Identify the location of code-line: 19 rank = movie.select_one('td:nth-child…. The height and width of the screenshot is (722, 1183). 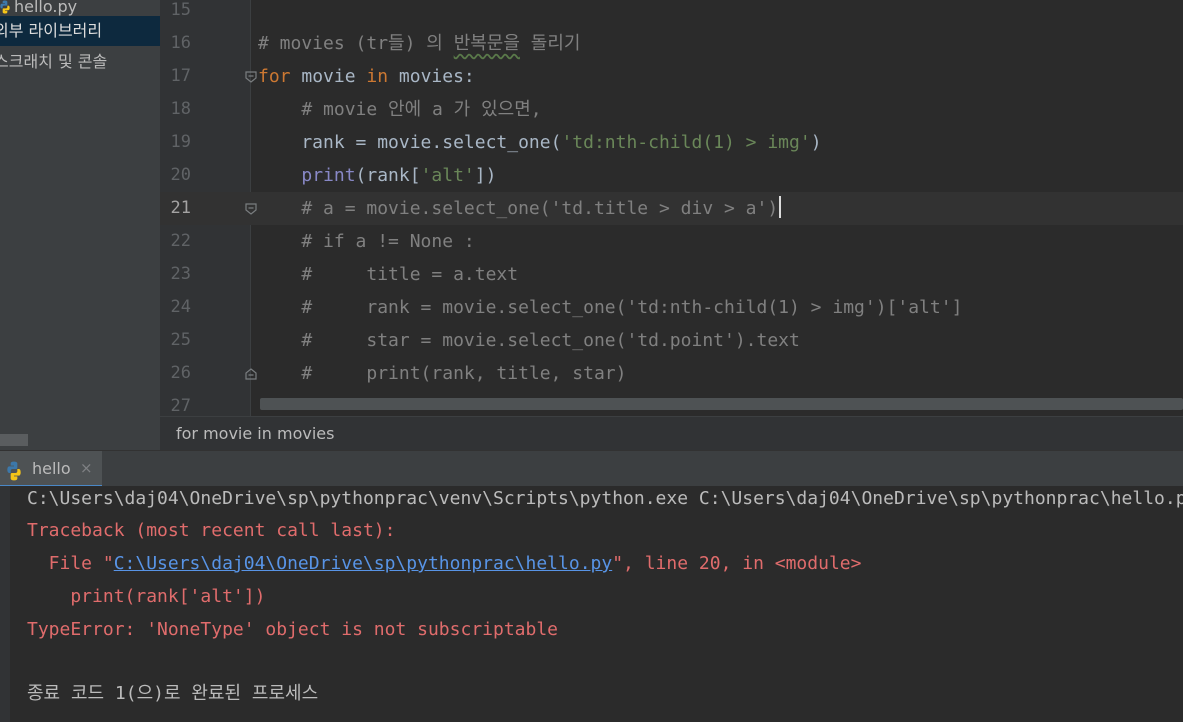
(671, 142).